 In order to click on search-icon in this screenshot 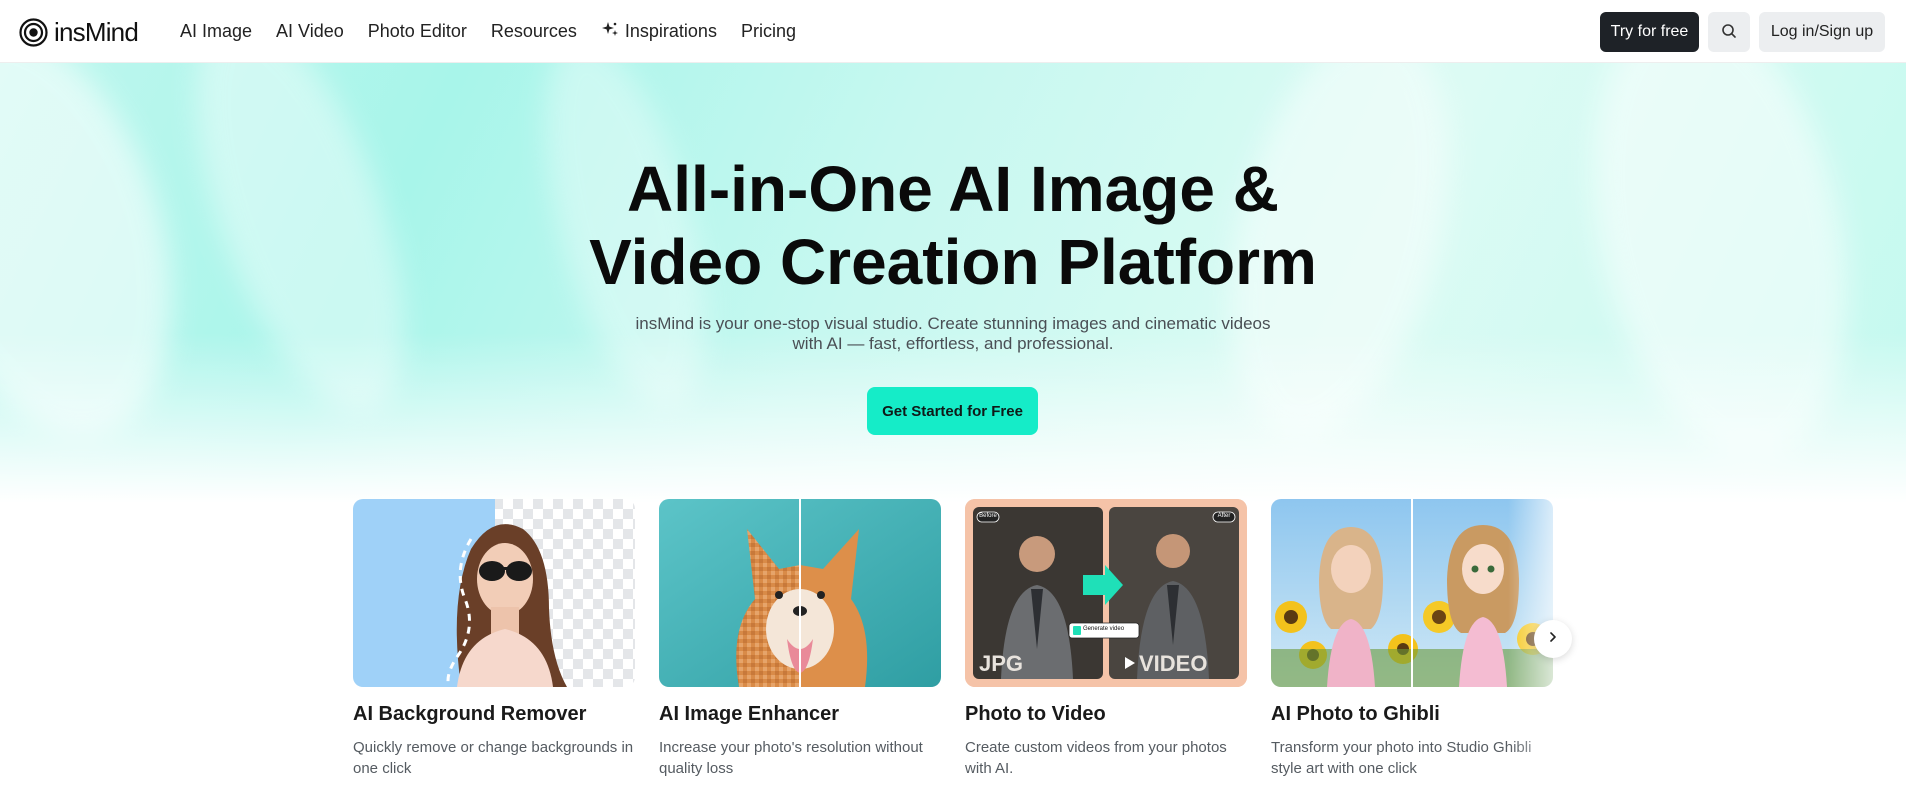, I will do `click(1729, 32)`.